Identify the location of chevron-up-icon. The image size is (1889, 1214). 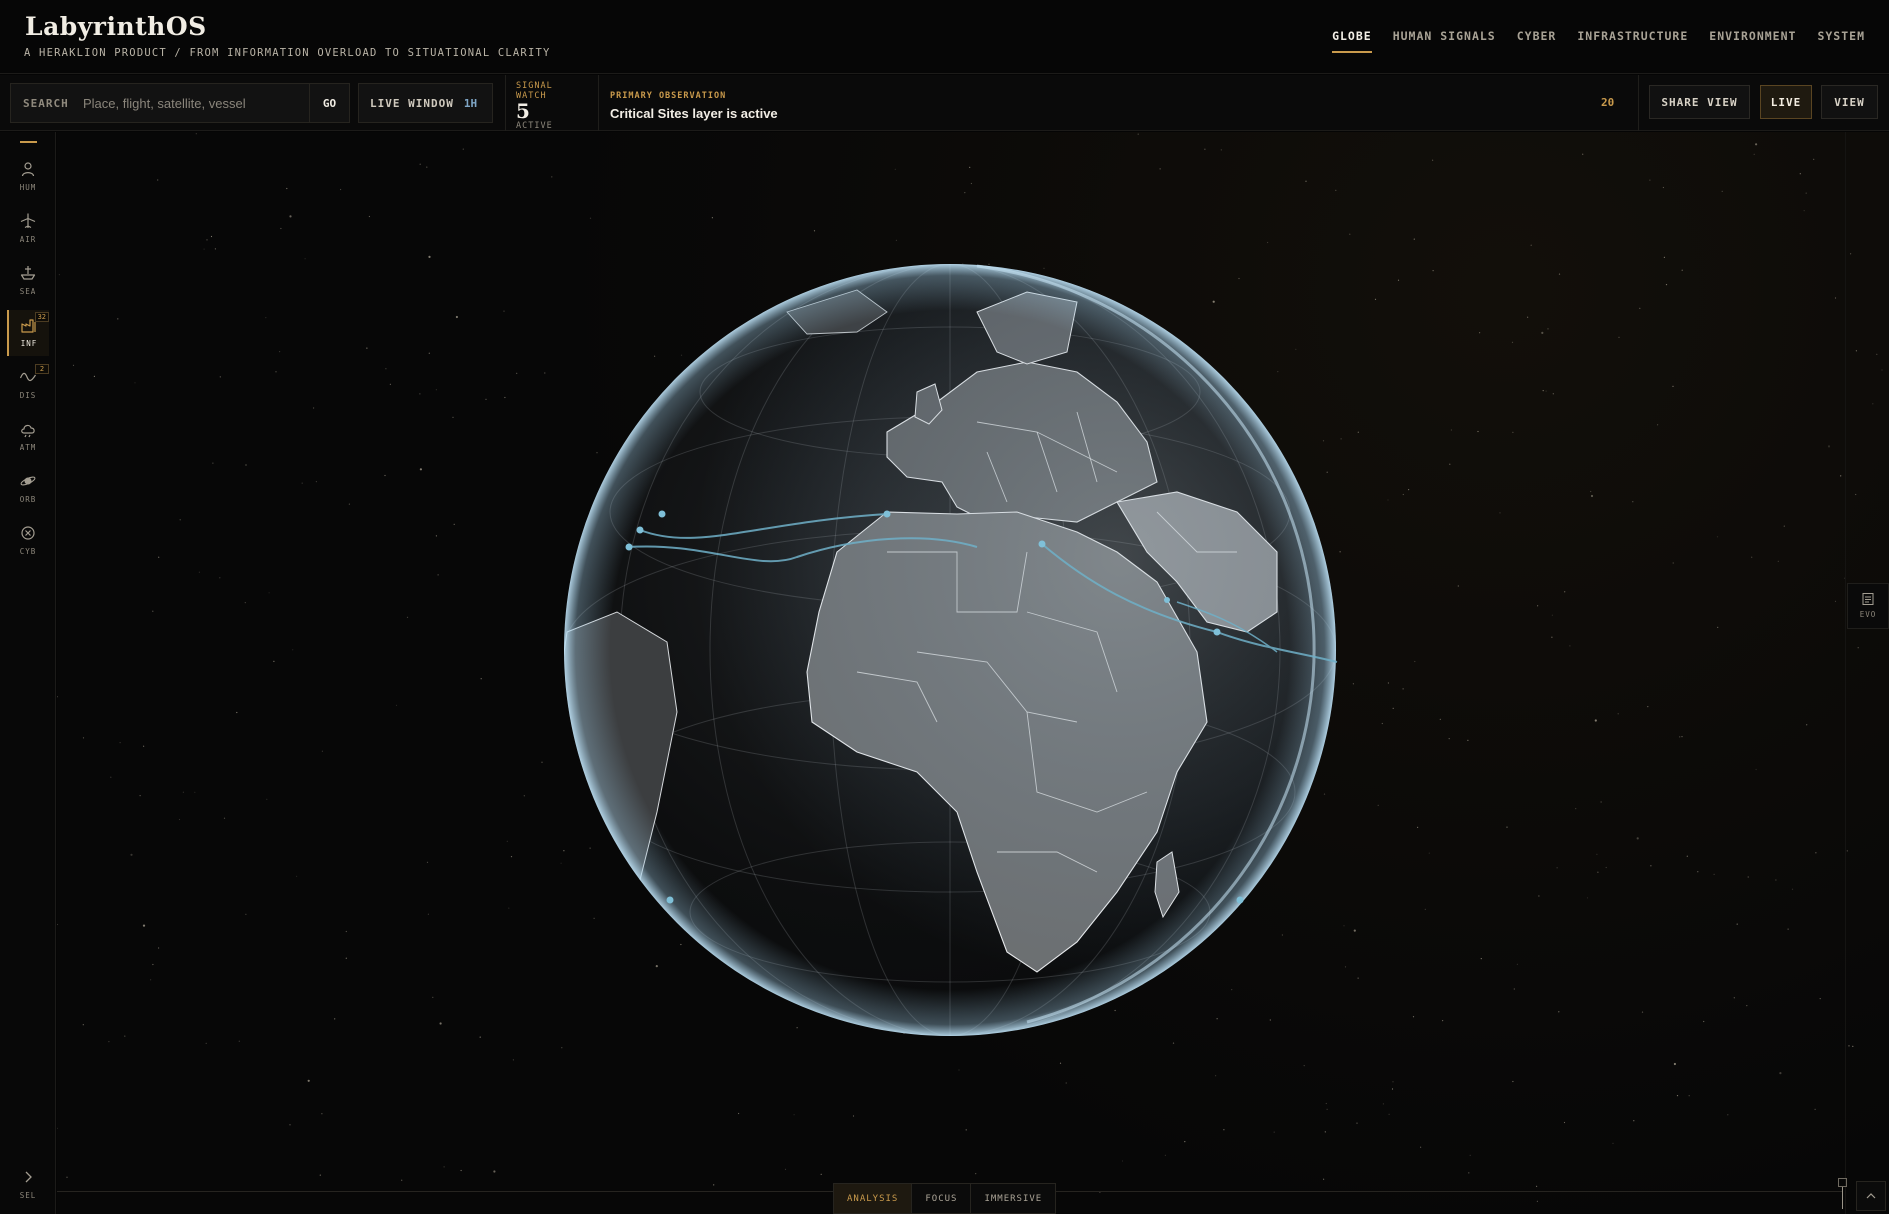
(1871, 1196).